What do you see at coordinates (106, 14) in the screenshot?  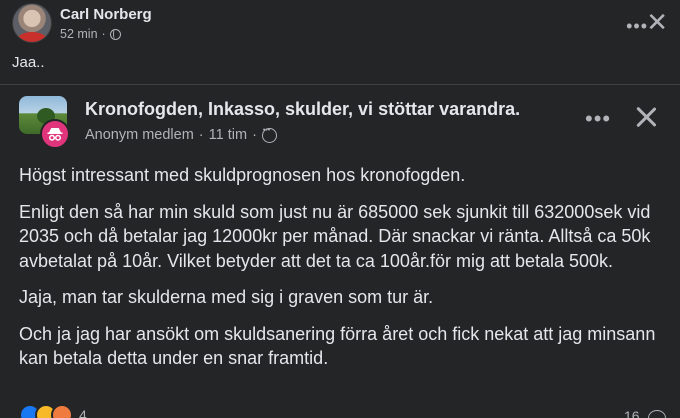 I see `author-name: Carl Norberg` at bounding box center [106, 14].